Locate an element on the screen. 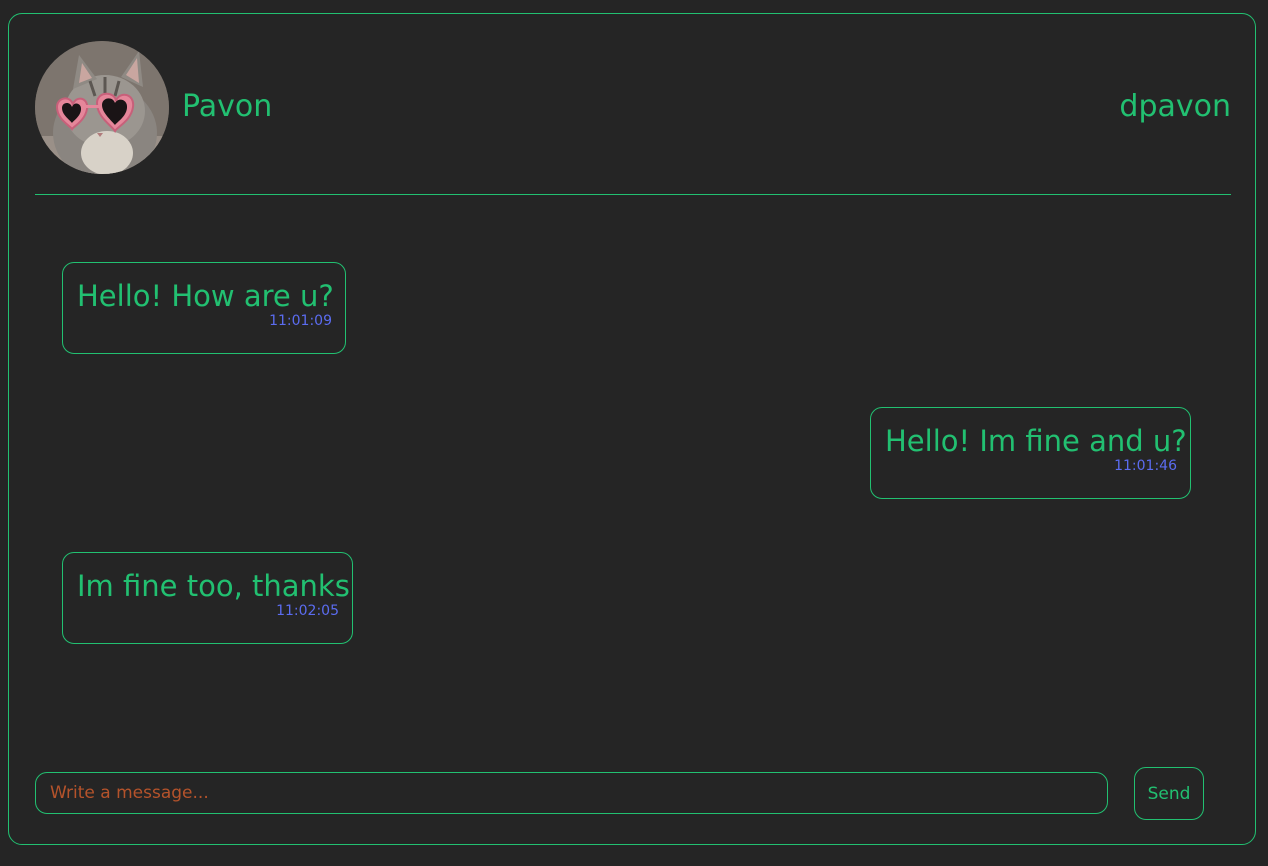 This screenshot has height=866, width=1268. contact-name: Pavon is located at coordinates (227, 106).